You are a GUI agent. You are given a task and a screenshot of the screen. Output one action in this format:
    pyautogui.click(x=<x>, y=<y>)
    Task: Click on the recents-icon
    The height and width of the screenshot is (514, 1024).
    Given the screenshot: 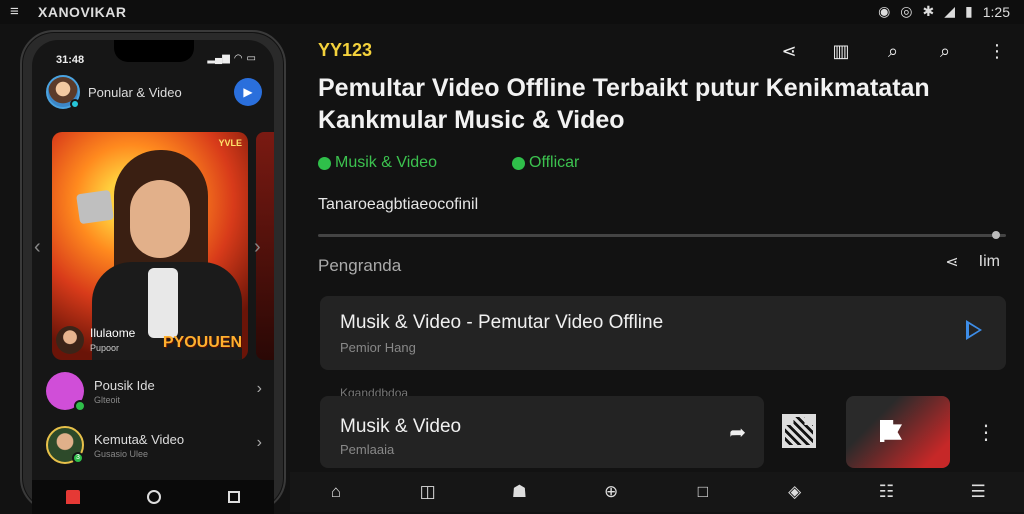 What is the action you would take?
    pyautogui.click(x=234, y=497)
    